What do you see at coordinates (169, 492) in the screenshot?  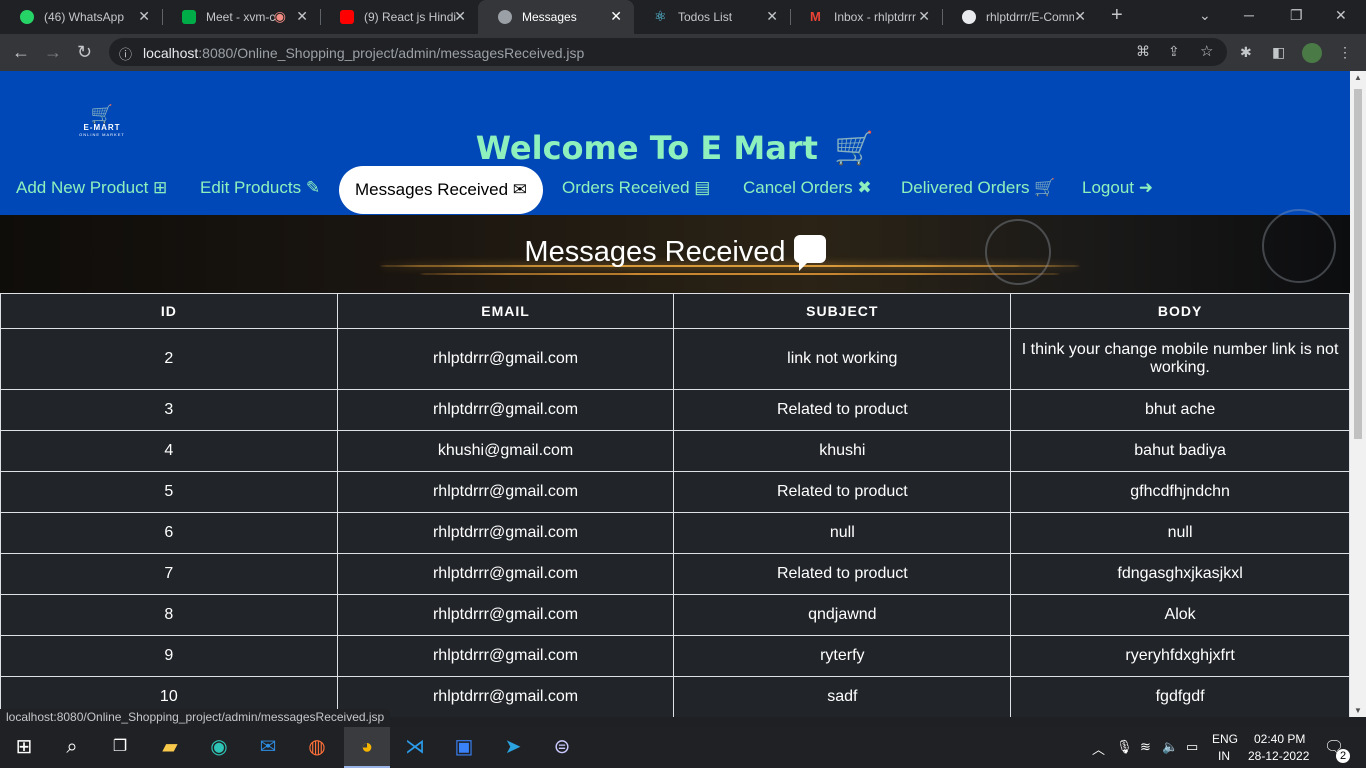 I see `cell-id: 5` at bounding box center [169, 492].